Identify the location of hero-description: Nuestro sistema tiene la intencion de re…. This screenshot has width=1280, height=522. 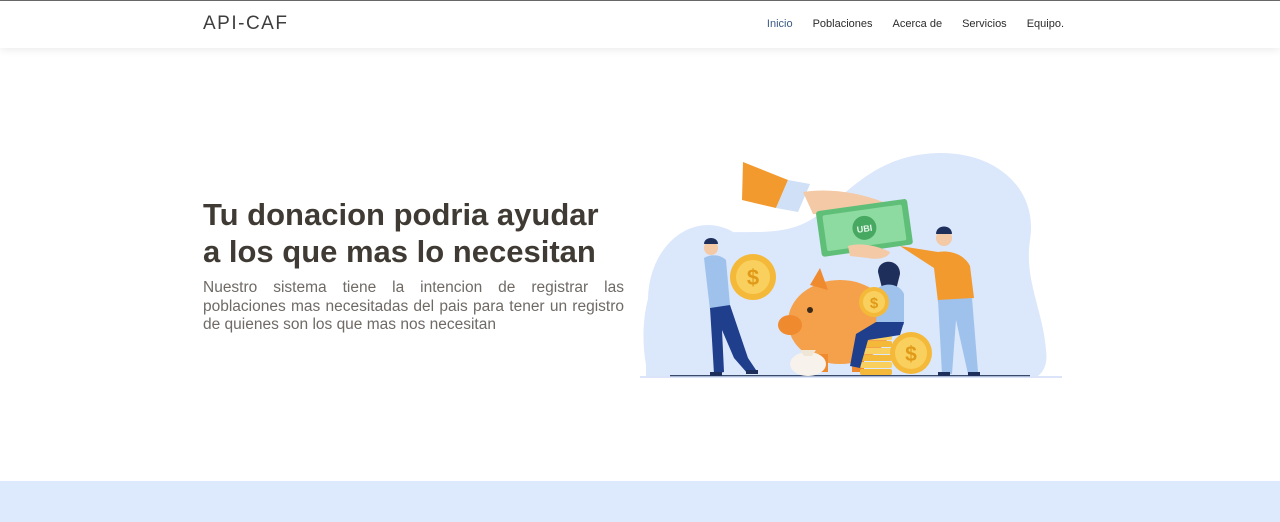
(413, 306).